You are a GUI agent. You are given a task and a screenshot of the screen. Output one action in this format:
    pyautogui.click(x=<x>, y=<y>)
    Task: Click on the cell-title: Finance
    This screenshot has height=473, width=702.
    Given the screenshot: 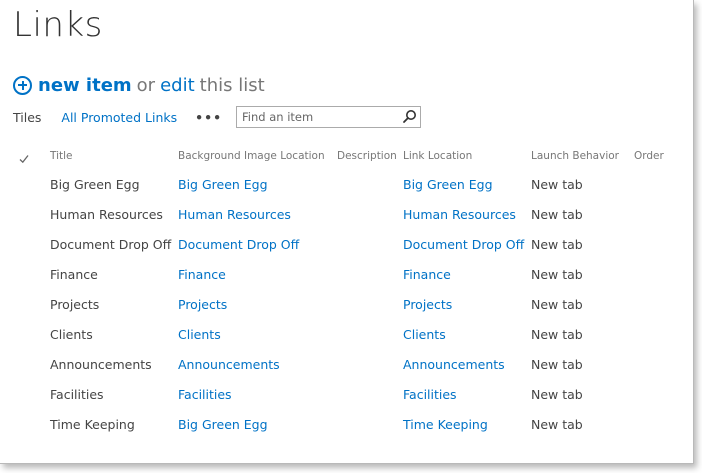 What is the action you would take?
    pyautogui.click(x=74, y=274)
    